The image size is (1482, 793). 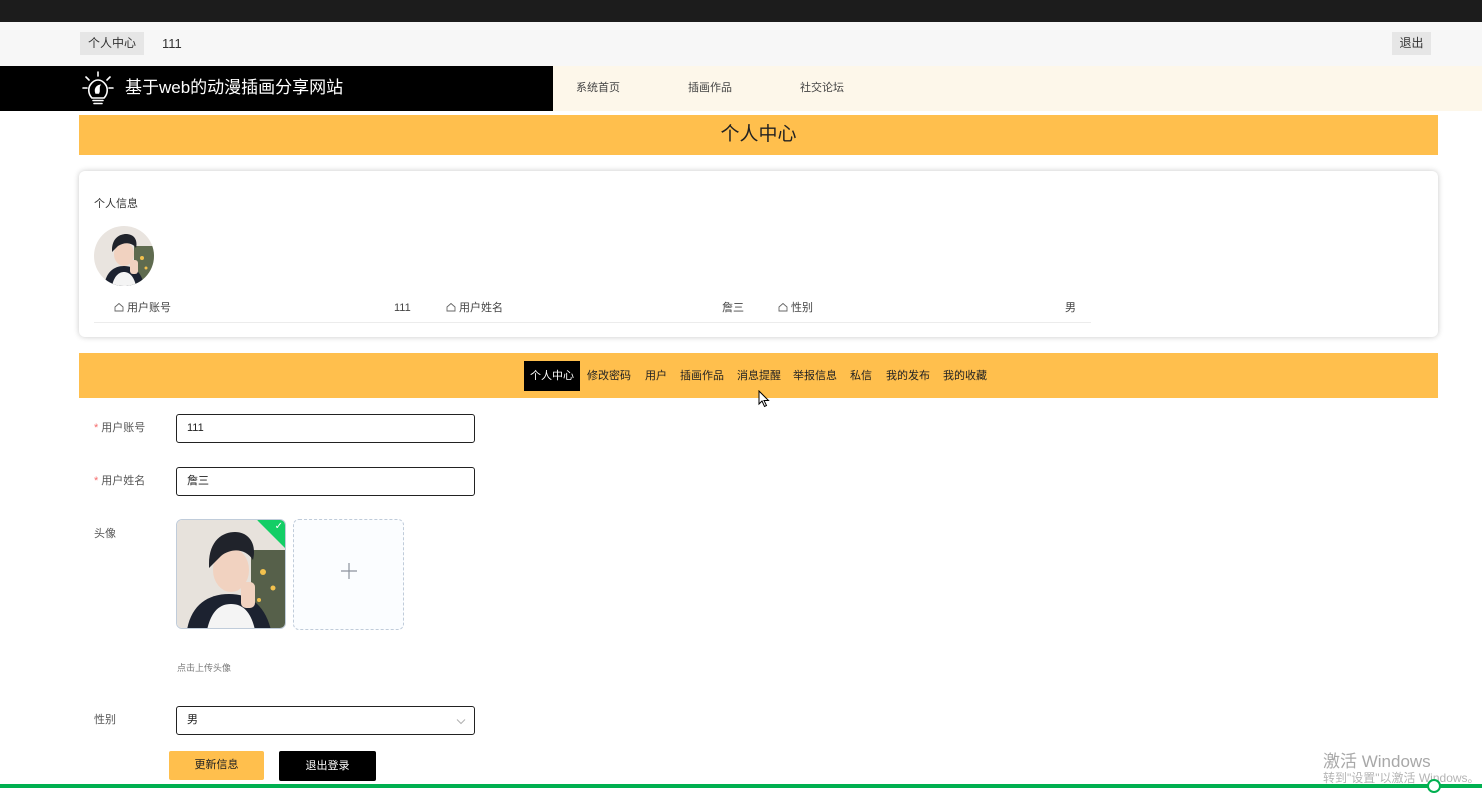 What do you see at coordinates (149, 308) in the screenshot?
I see `info-label-account-text: 用户账号` at bounding box center [149, 308].